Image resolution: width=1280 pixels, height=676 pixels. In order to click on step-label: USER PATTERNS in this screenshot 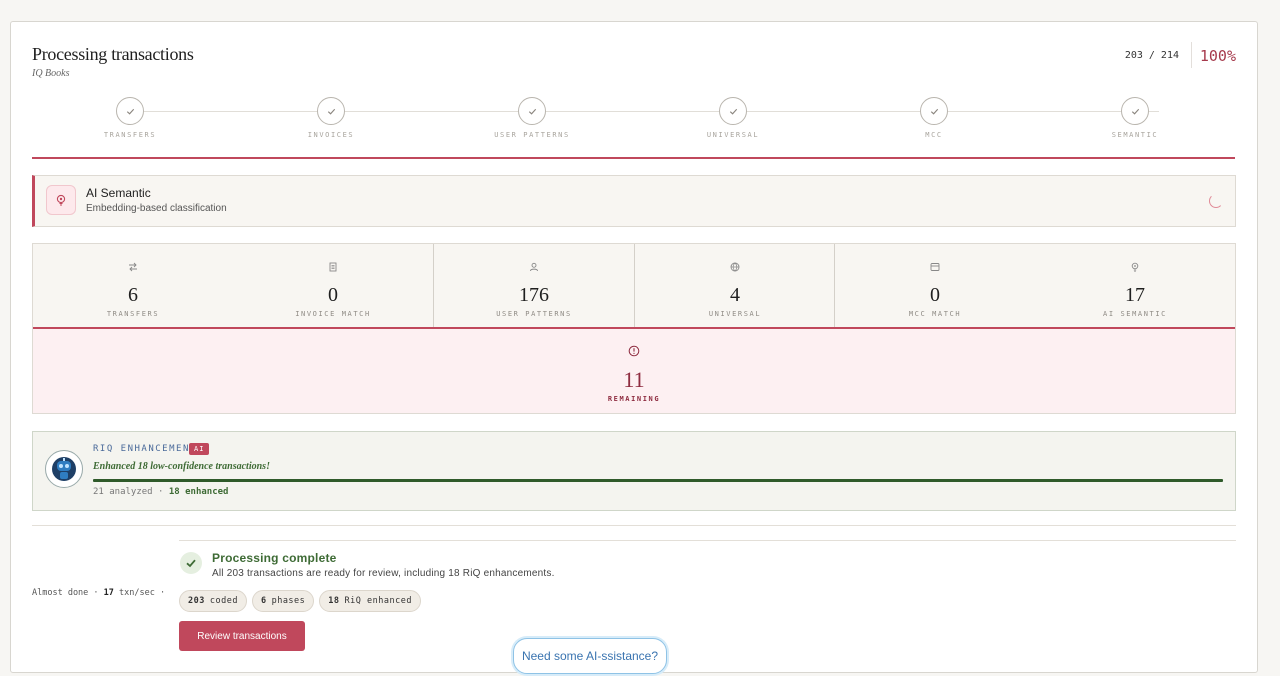, I will do `click(532, 135)`.